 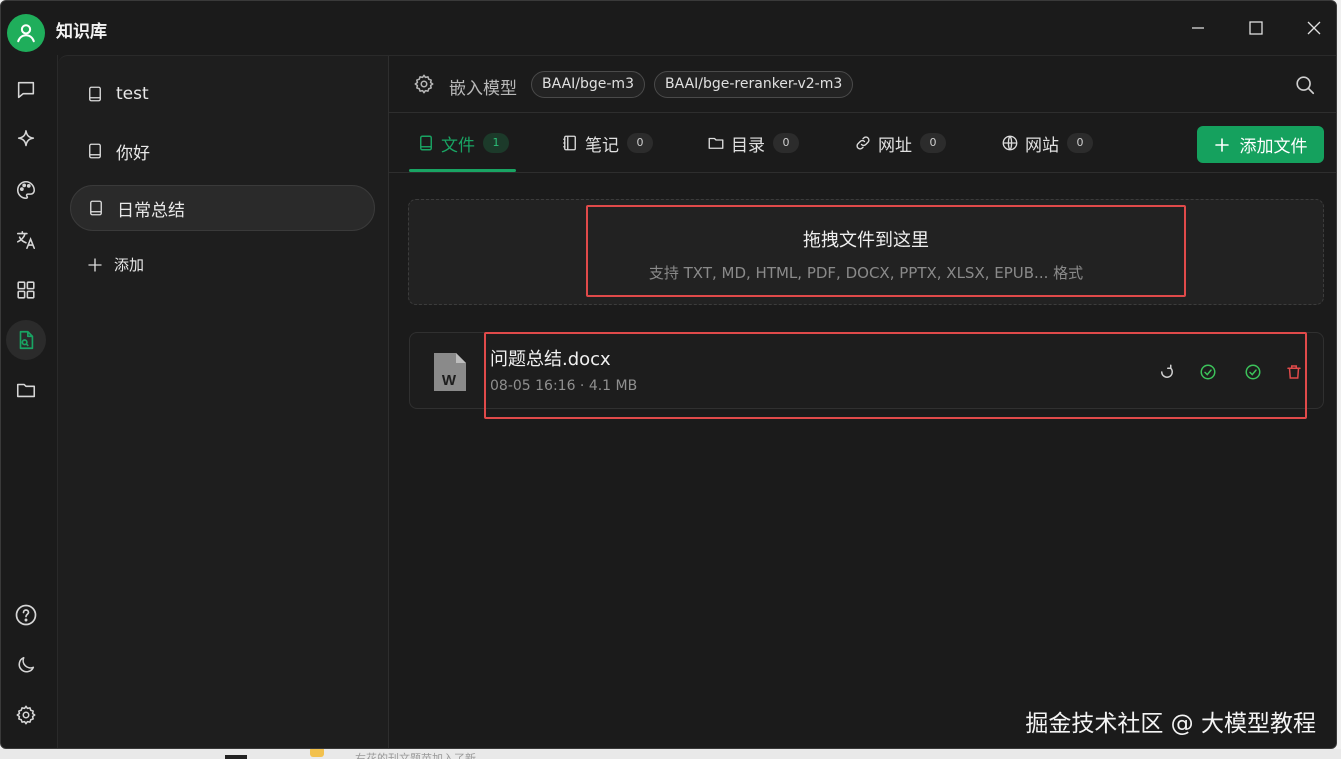 I want to click on help-icon, so click(x=26, y=615).